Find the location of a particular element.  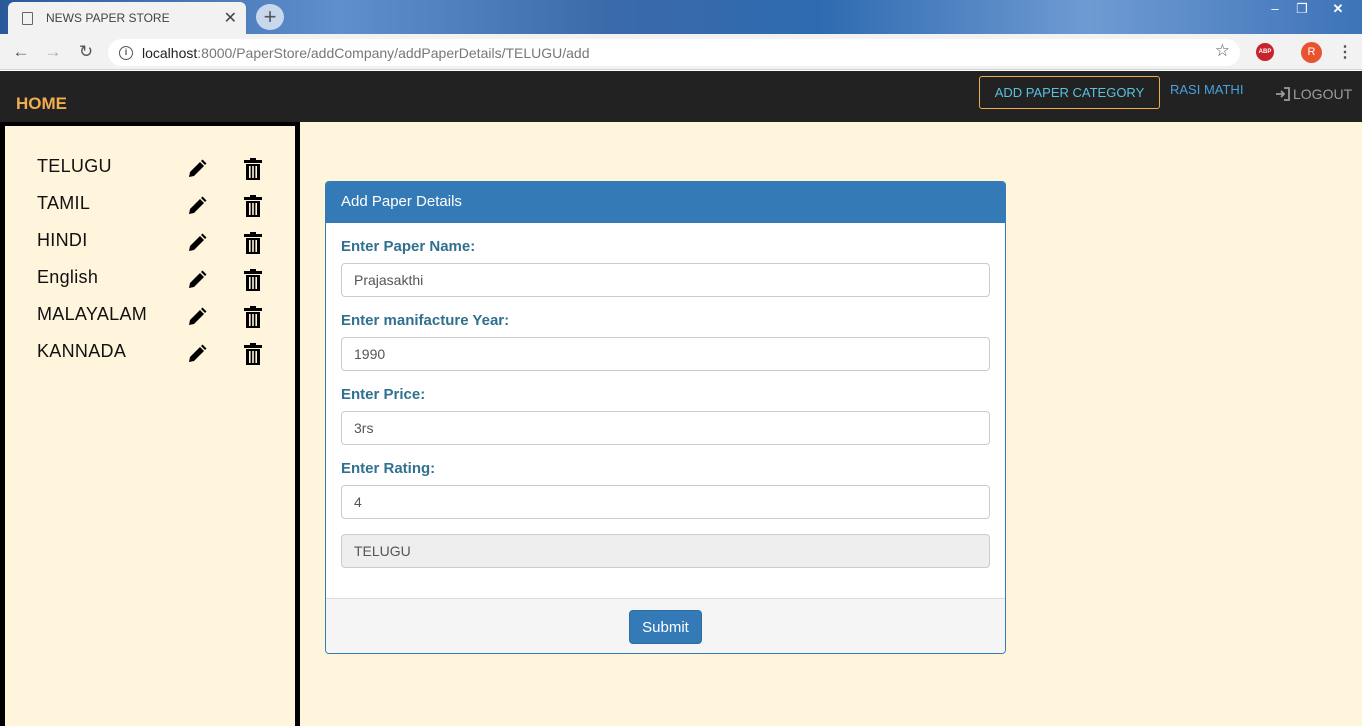

profile-avatar: R is located at coordinates (1311, 52).